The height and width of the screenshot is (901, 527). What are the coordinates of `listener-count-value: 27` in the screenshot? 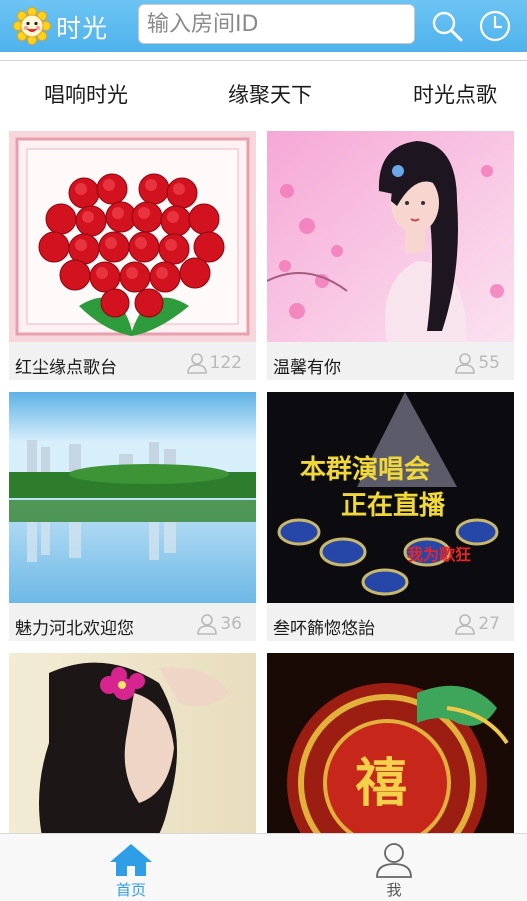 It's located at (489, 624).